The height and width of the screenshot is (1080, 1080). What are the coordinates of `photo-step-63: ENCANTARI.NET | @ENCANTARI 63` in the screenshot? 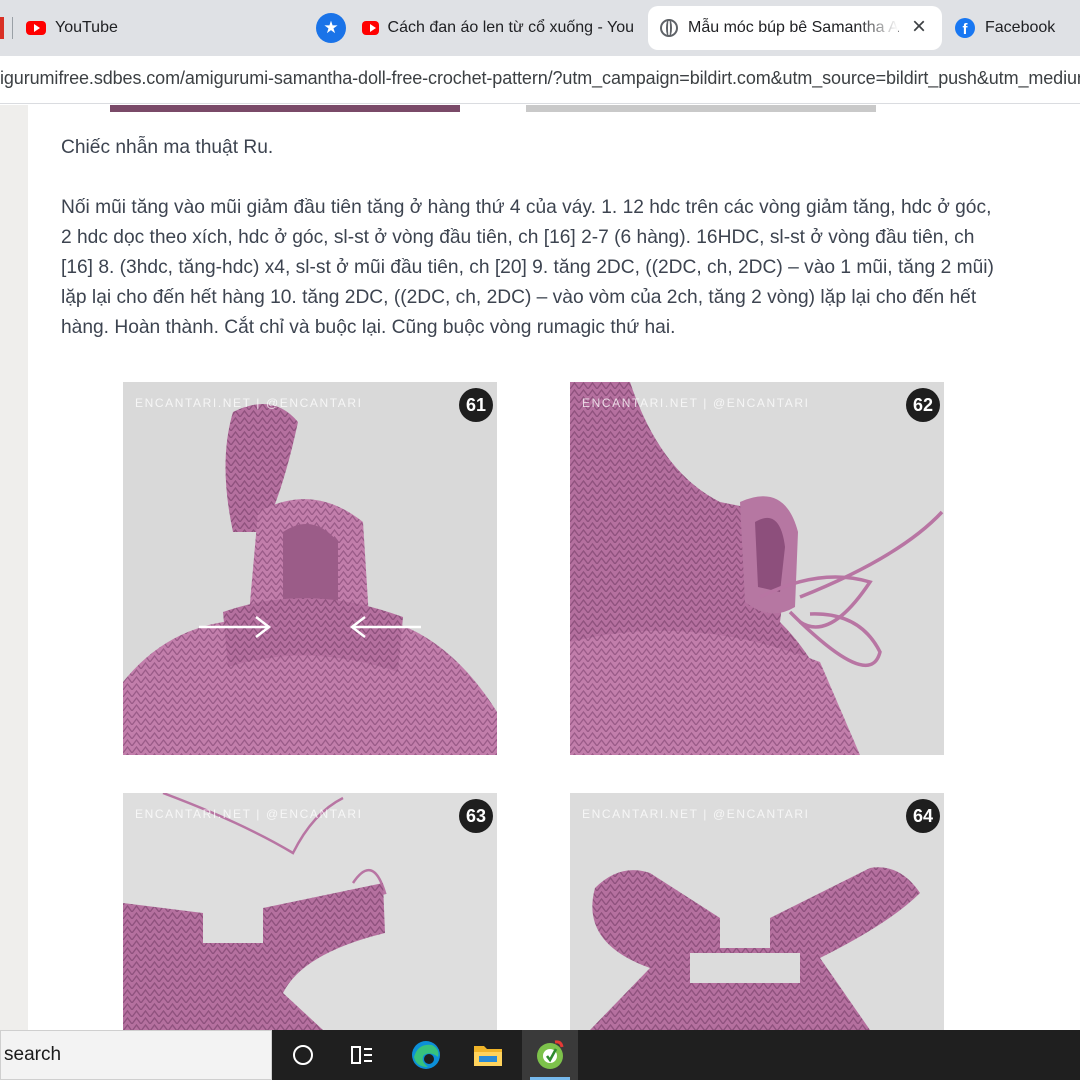 It's located at (310, 911).